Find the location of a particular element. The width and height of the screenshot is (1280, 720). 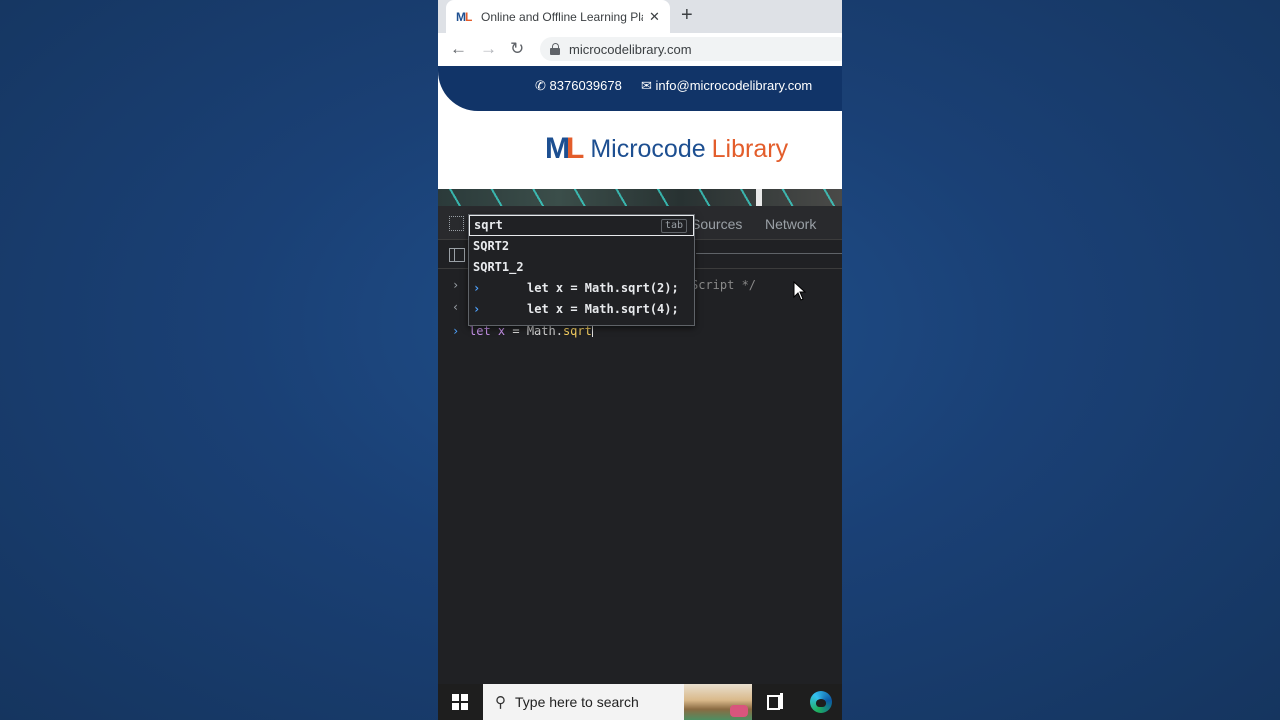

inspect-element-icon is located at coordinates (456, 223).